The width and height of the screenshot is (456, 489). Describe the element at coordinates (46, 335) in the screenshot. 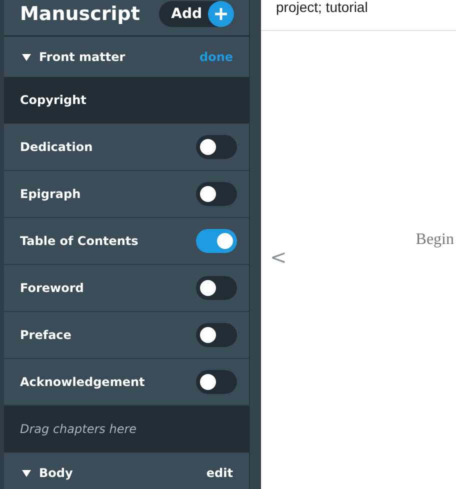

I see `item-label: Preface` at that location.